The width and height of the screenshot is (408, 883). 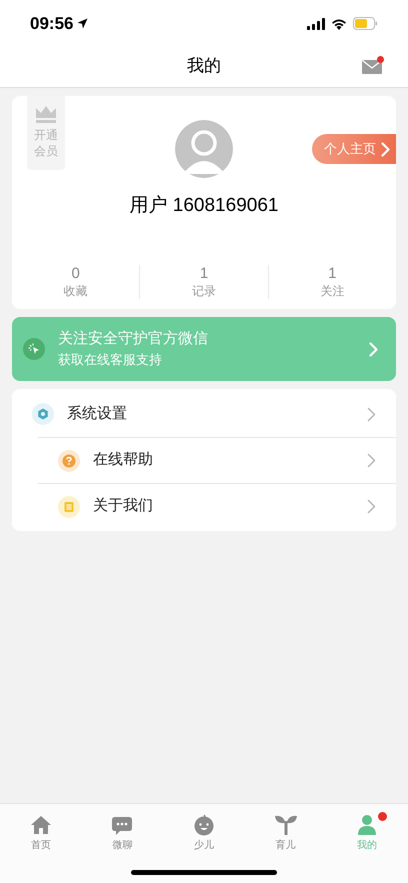 I want to click on status-time: 09:56, so click(x=52, y=23).